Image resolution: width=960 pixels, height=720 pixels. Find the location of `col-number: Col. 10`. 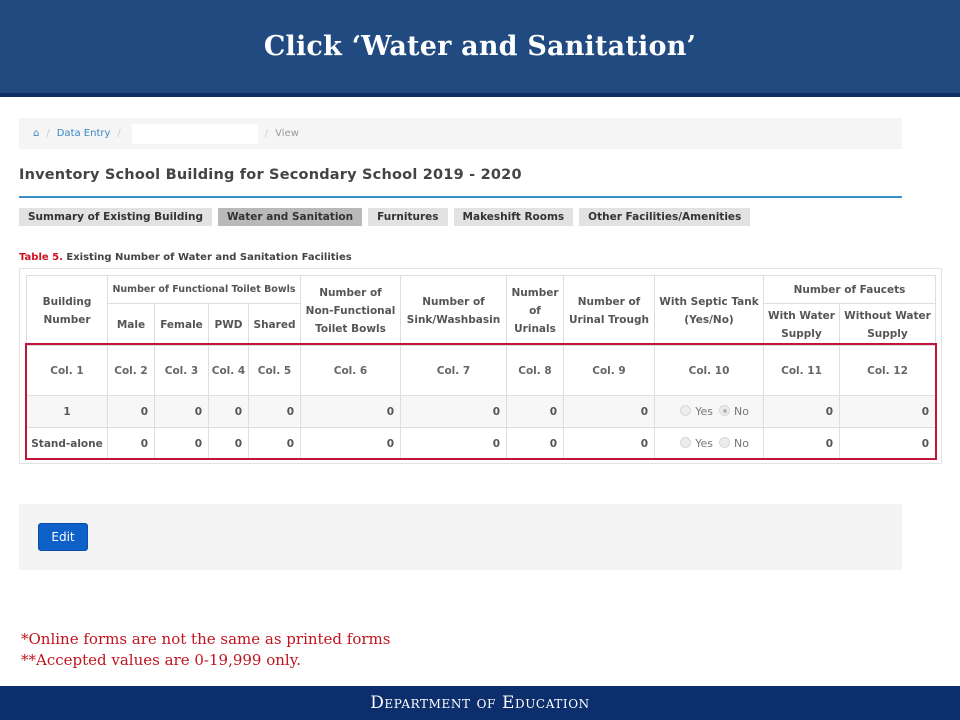

col-number: Col. 10 is located at coordinates (709, 370).